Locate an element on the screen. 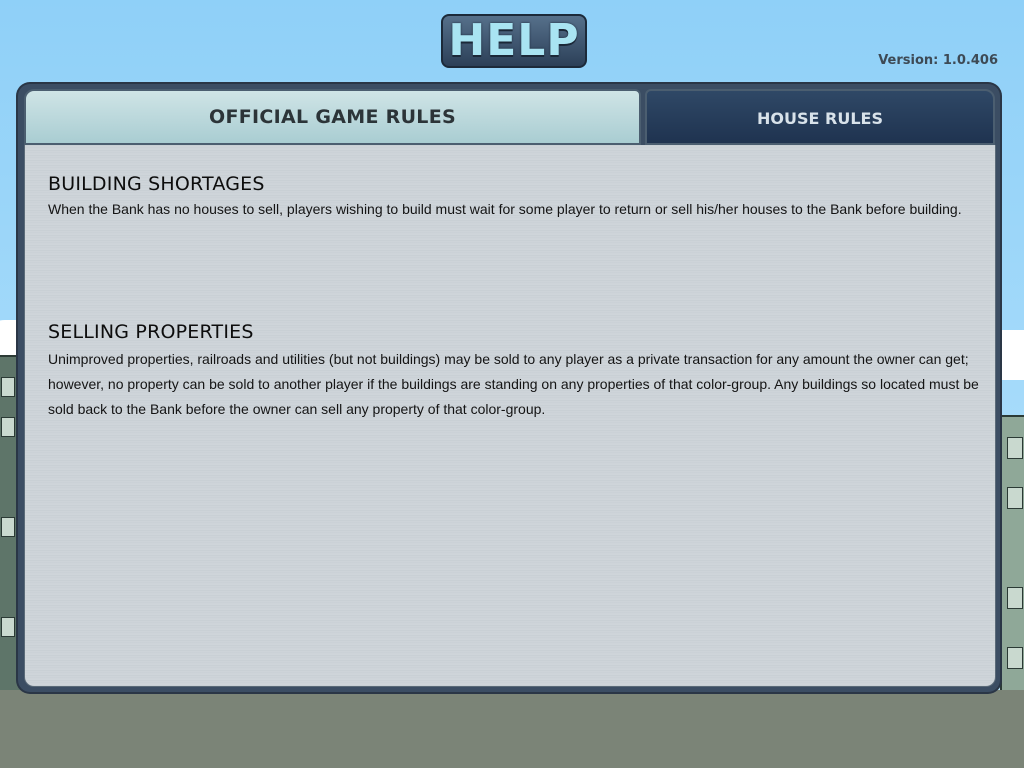 Image resolution: width=1024 pixels, height=768 pixels. tab-official-game-rules: OFFICIAL GAME RULES is located at coordinates (332, 117).